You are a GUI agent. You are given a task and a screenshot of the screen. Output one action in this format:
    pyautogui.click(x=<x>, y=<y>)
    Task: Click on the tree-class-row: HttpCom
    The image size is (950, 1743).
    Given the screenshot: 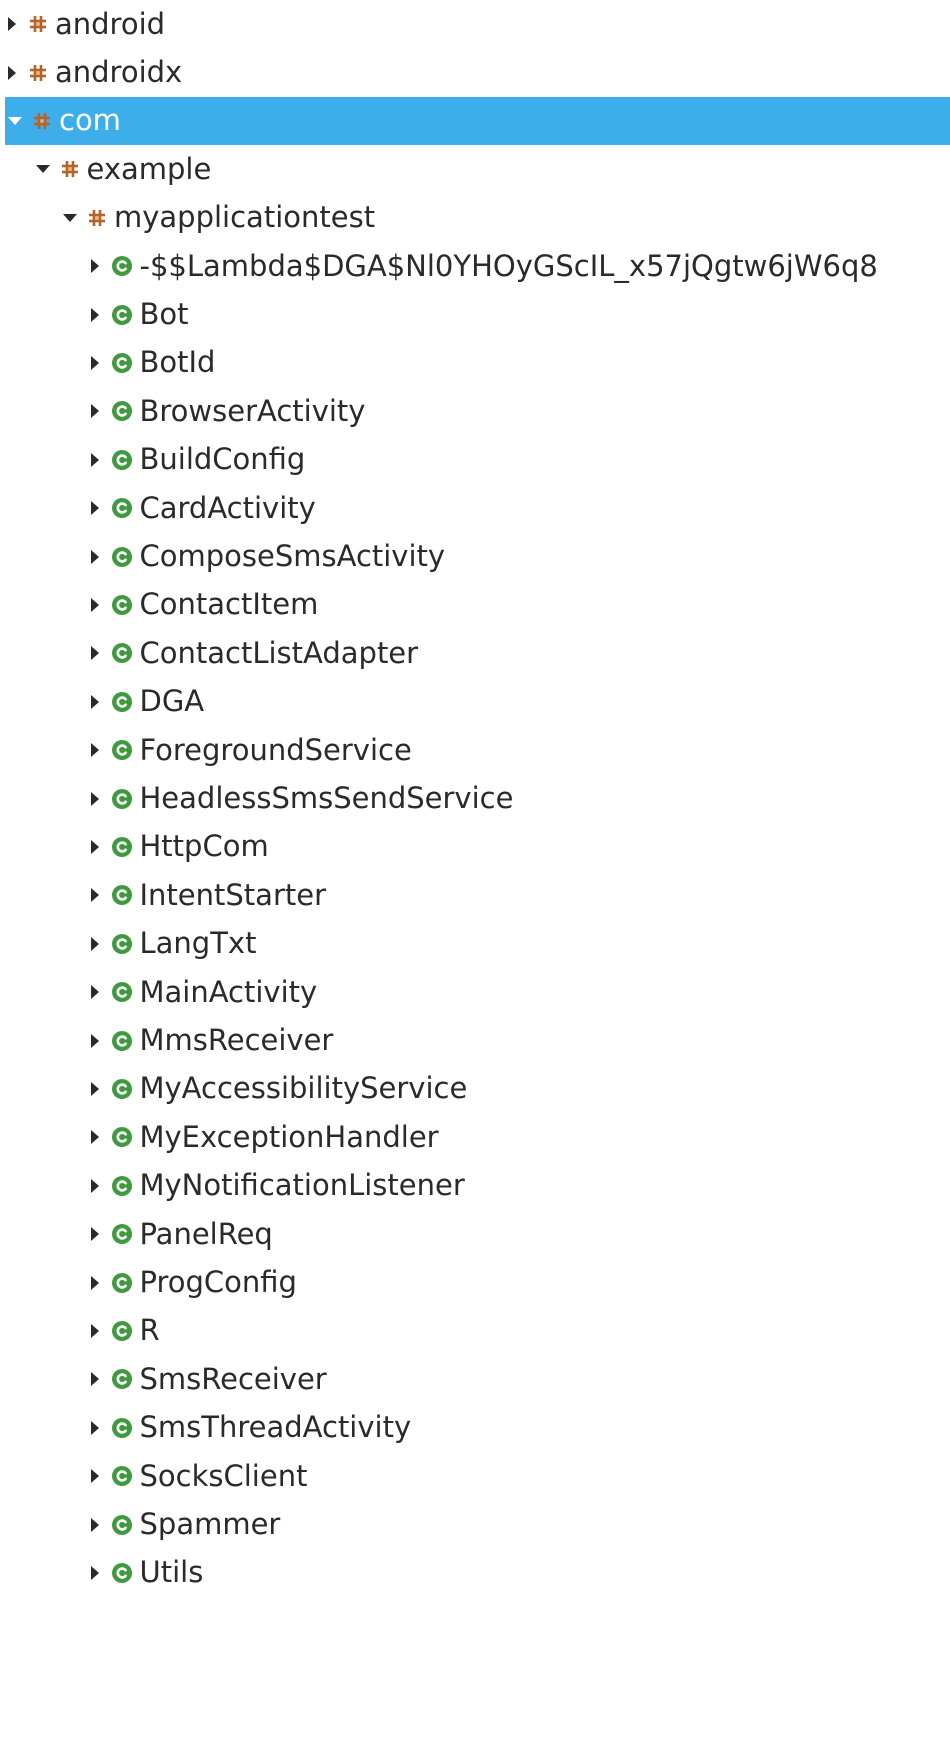 What is the action you would take?
    pyautogui.click(x=477, y=847)
    